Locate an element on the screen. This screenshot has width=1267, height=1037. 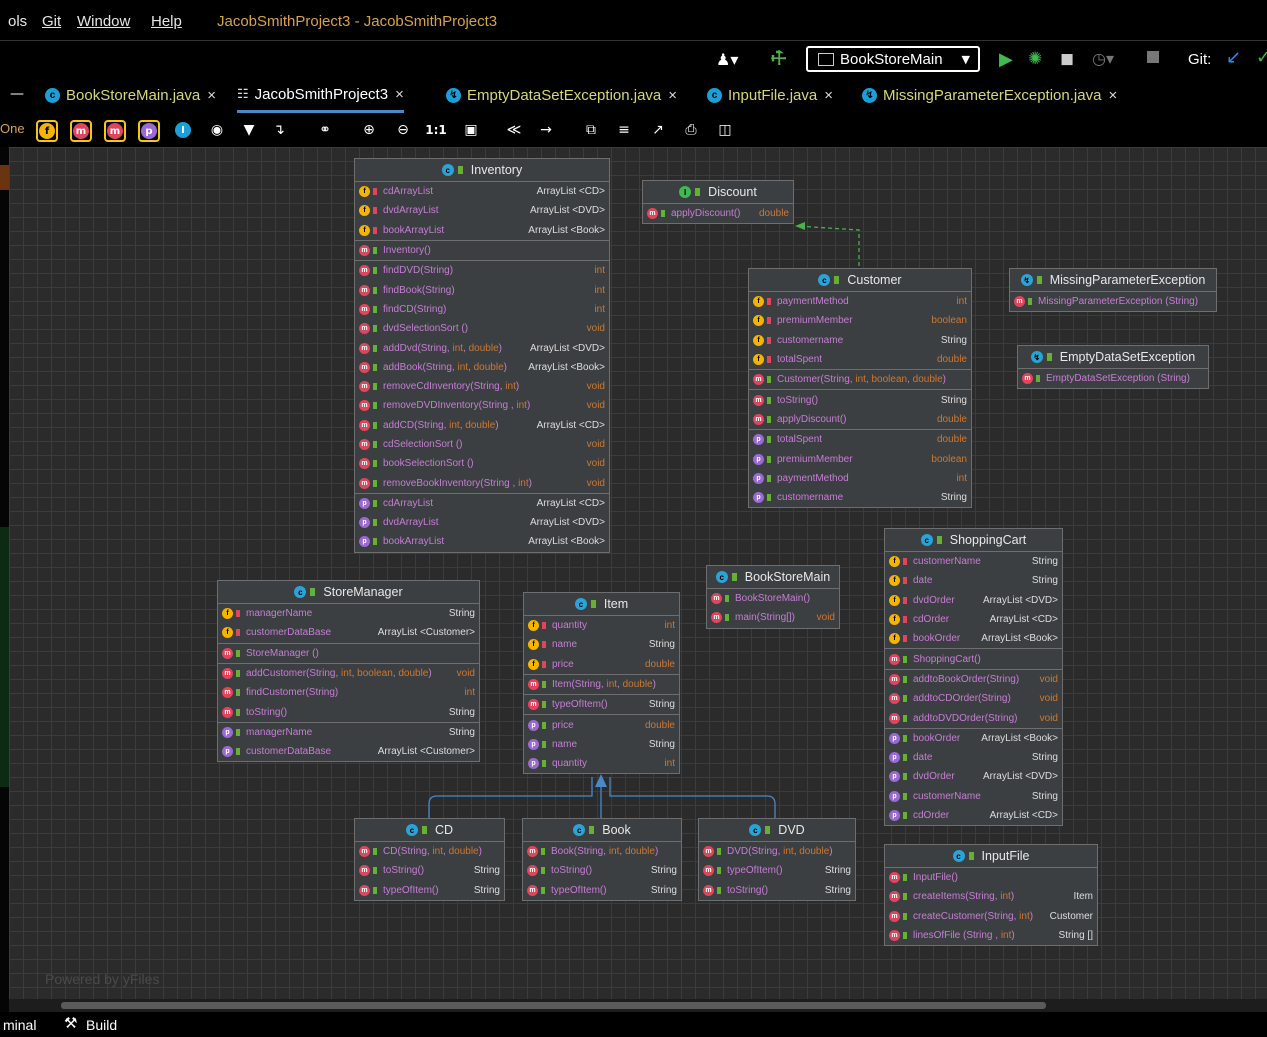
tab-missingparameterexception: ↯ MissingParameterException.java × is located at coordinates (989, 95).